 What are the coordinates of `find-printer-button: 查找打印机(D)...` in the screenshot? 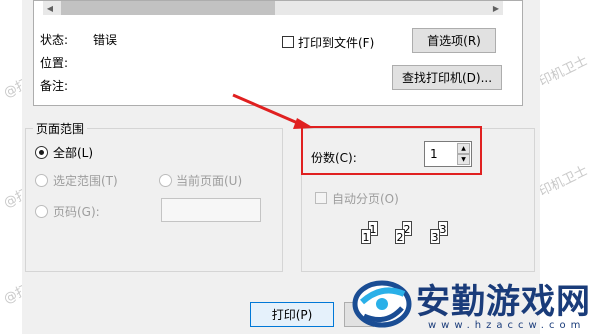 It's located at (447, 77).